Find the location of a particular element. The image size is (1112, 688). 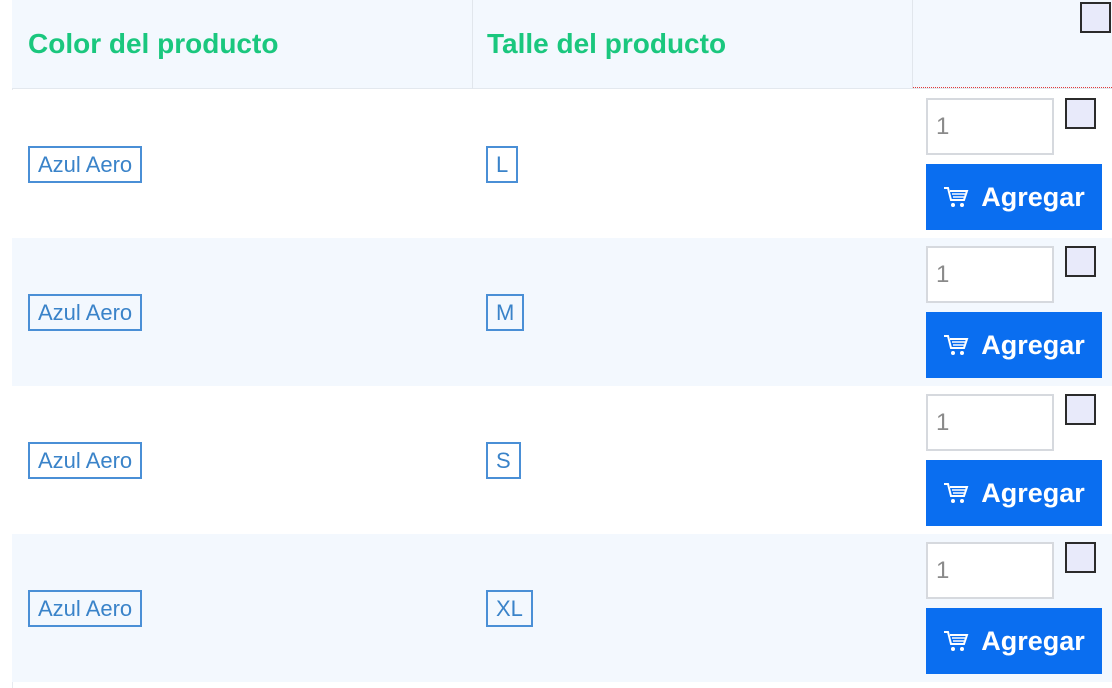

header-dotted-line is located at coordinates (1012, 87).